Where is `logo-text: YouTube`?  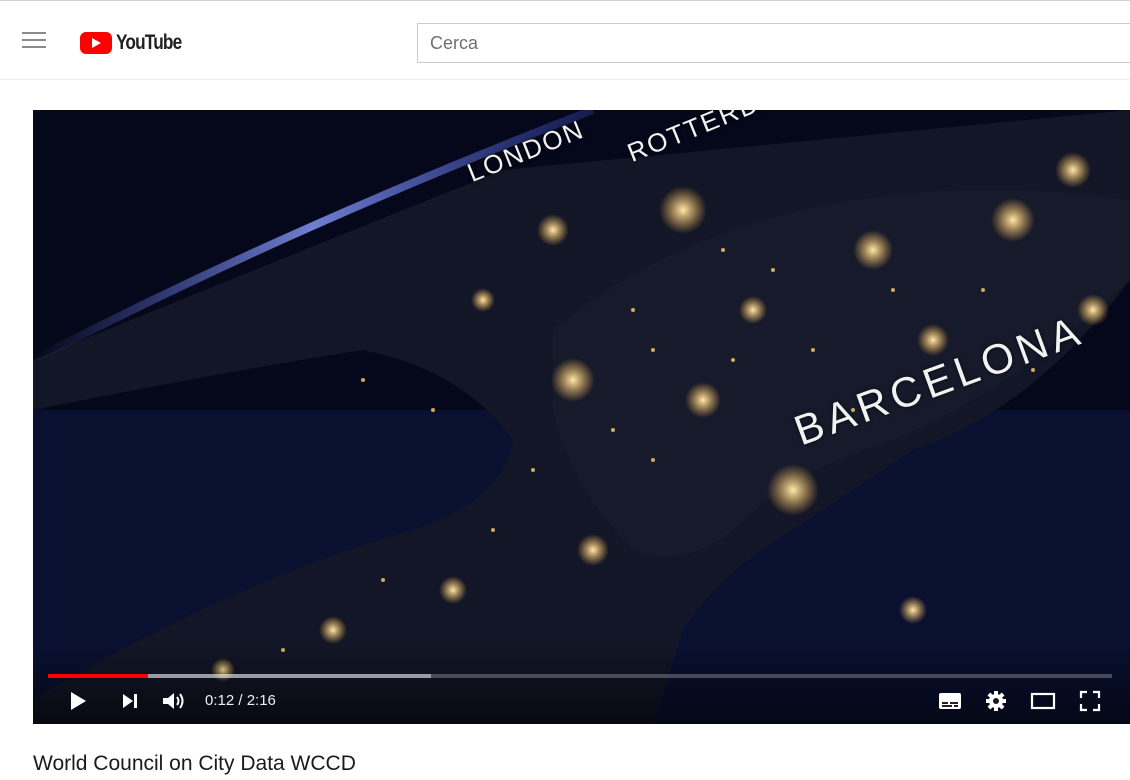 logo-text: YouTube is located at coordinates (149, 42).